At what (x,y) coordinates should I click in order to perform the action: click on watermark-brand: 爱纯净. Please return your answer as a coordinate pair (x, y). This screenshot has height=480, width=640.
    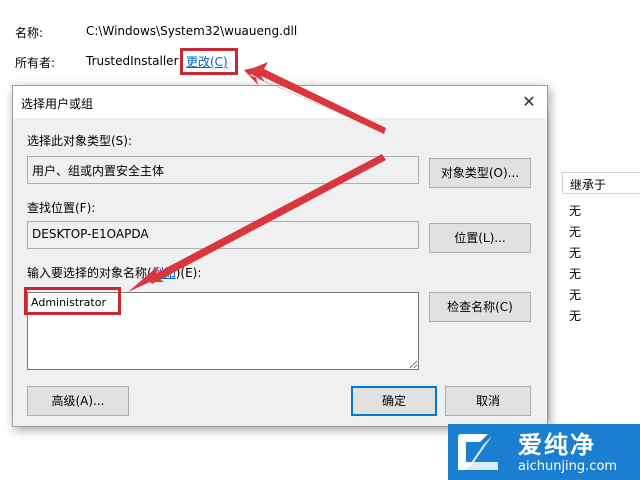
    Looking at the image, I should click on (557, 445).